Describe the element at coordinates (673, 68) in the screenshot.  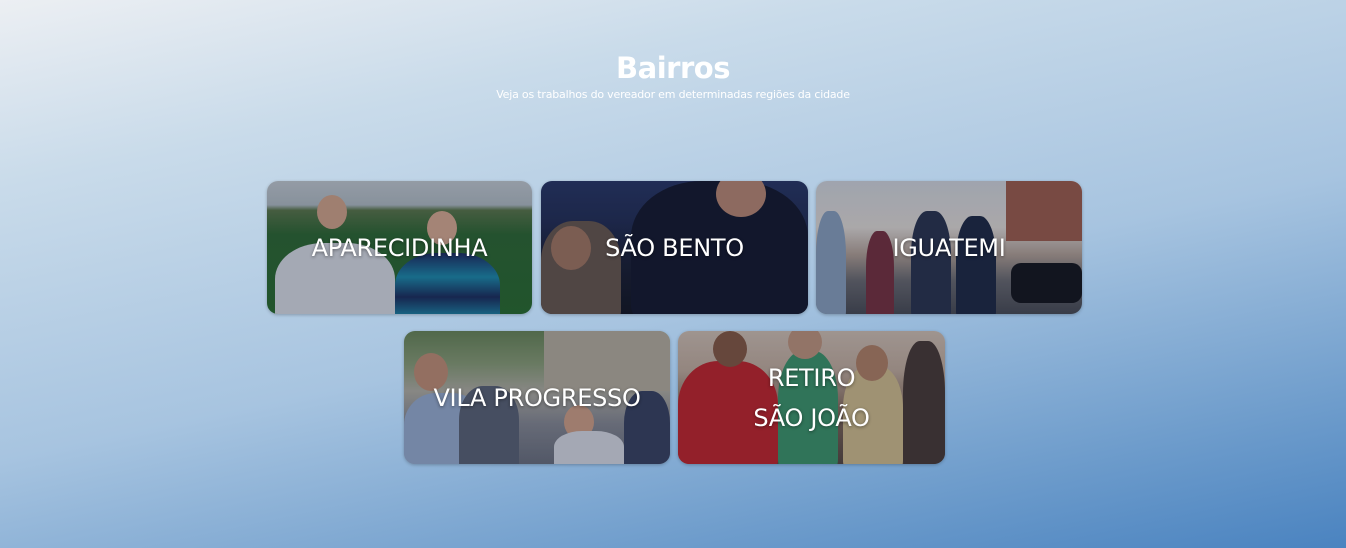
I see `section-title: Bairros` at that location.